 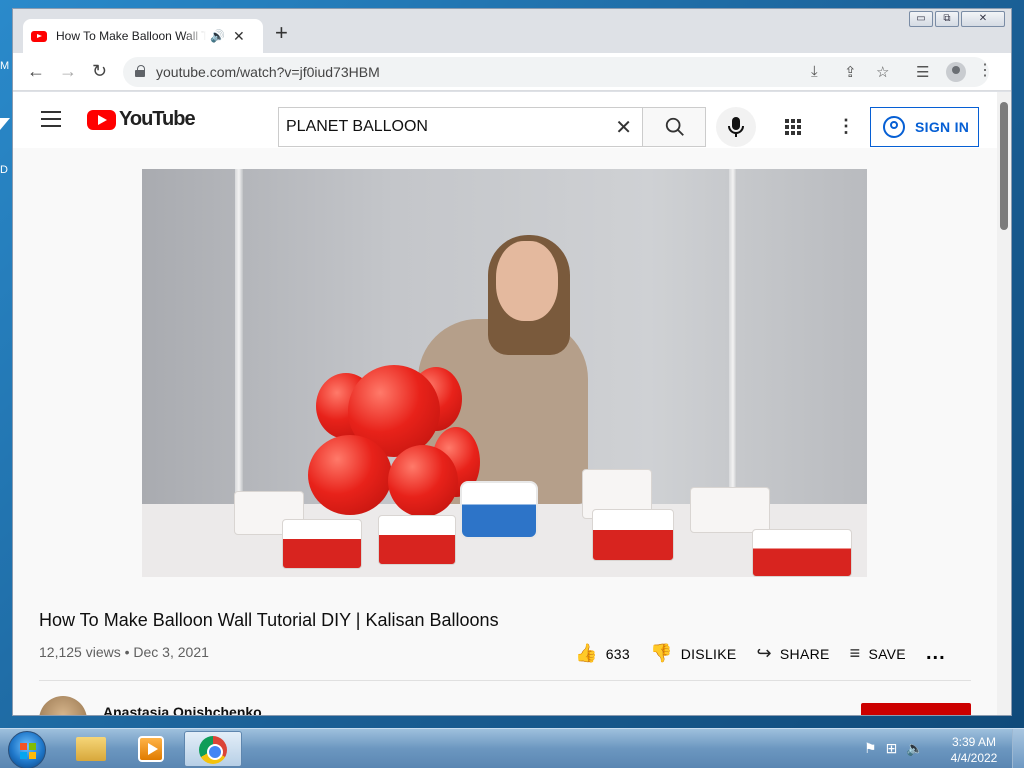 I want to click on microphone-icon, so click(x=736, y=127).